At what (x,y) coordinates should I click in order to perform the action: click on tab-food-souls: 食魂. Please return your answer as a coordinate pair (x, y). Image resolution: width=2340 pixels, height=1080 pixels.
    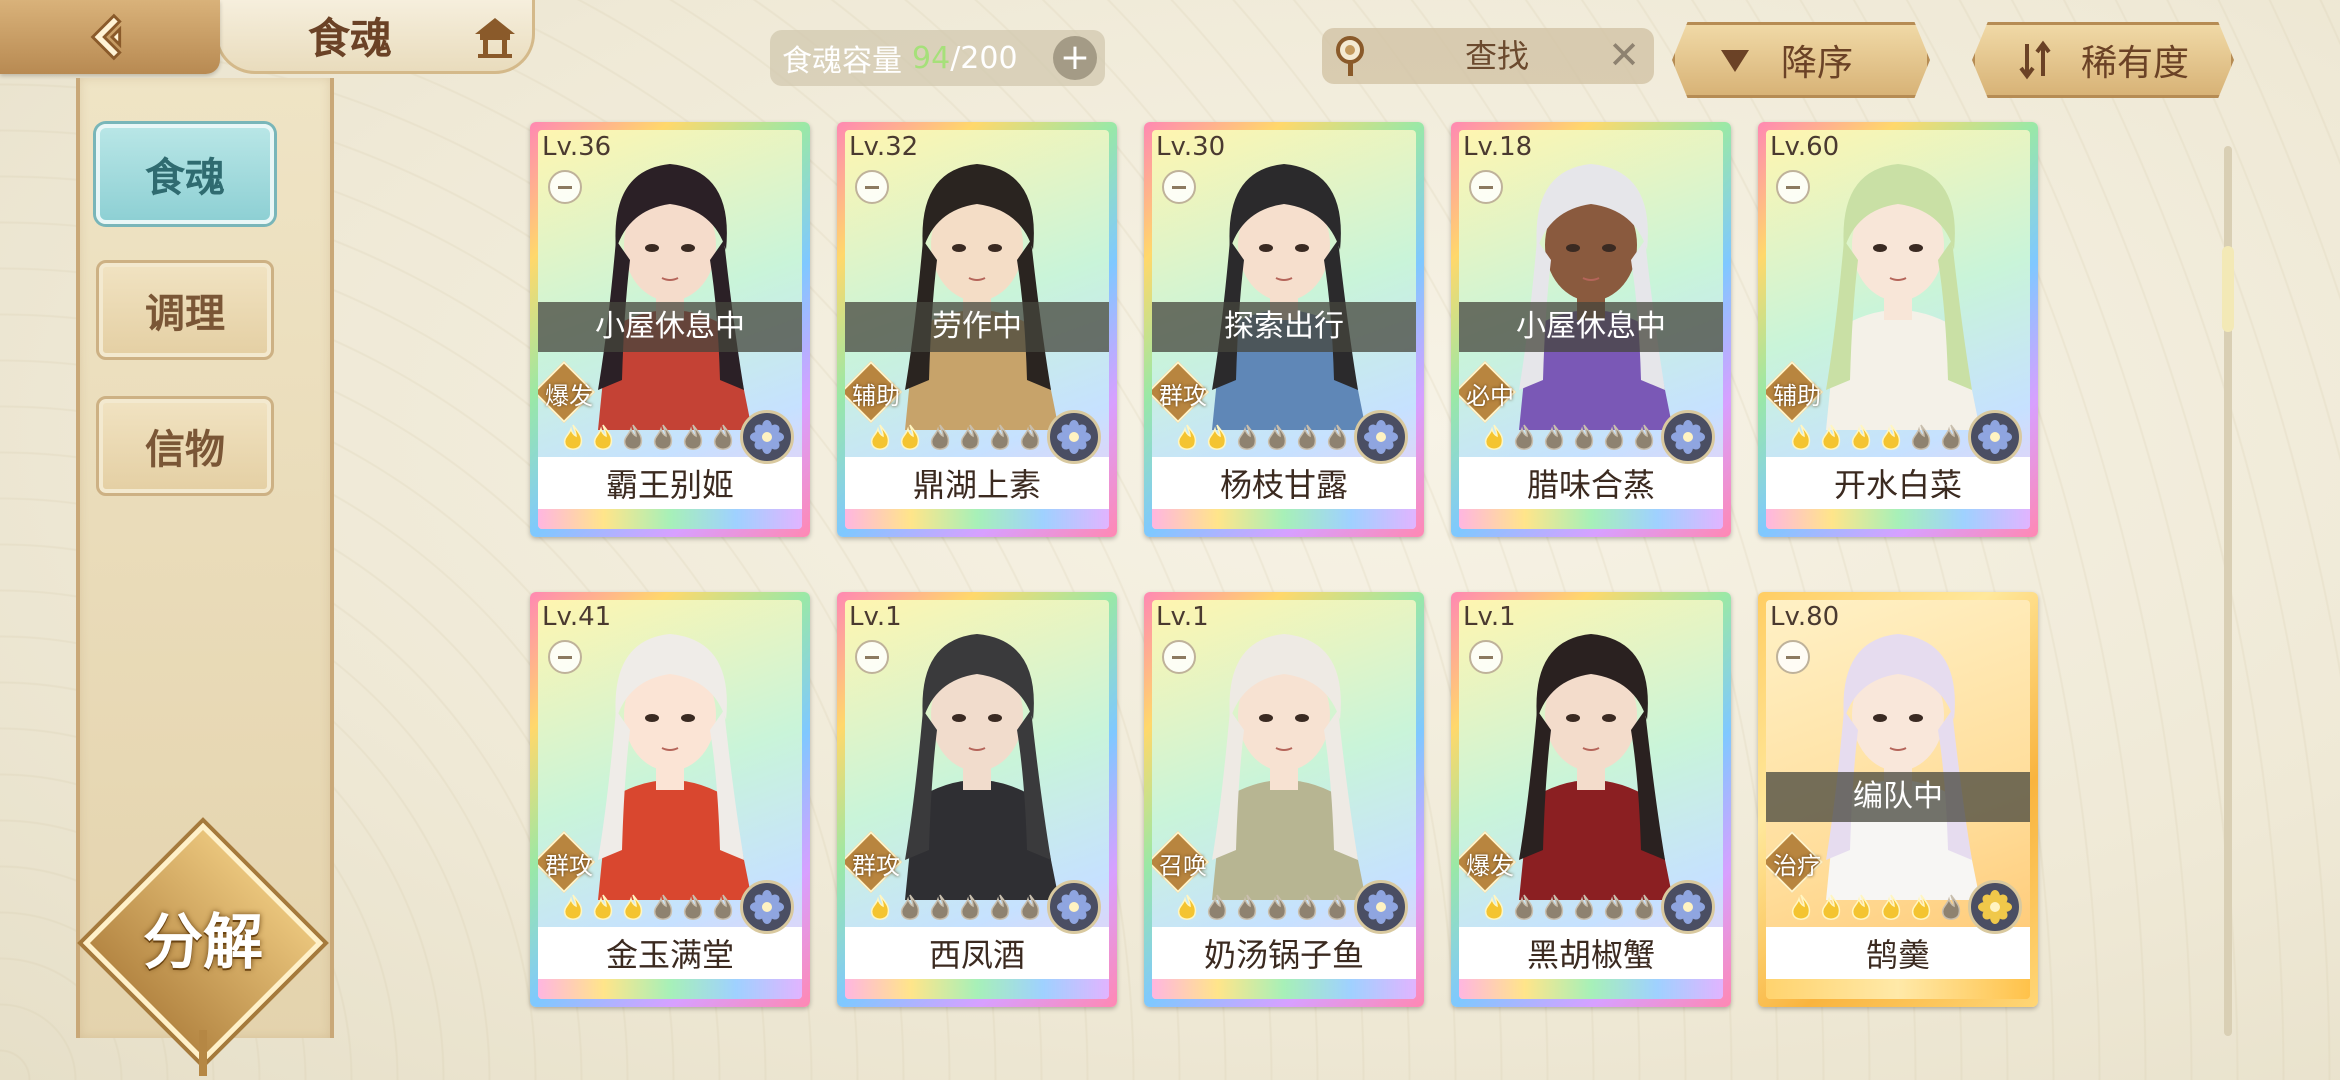
    Looking at the image, I should click on (185, 174).